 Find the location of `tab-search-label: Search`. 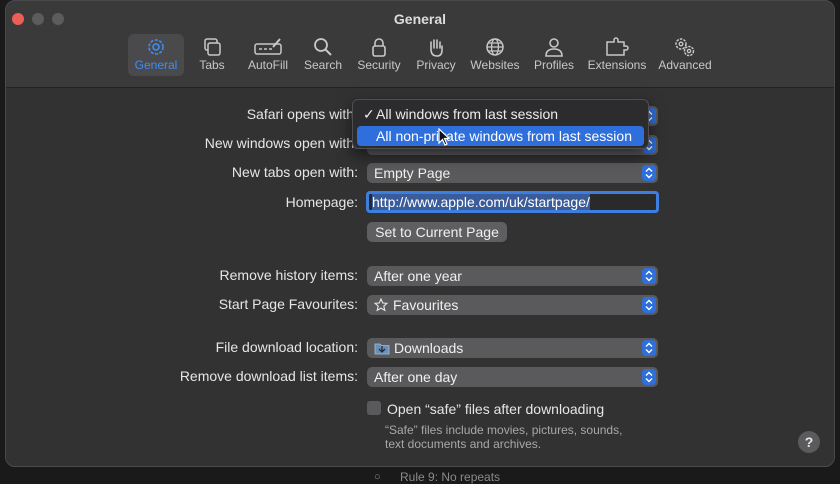

tab-search-label: Search is located at coordinates (323, 65).